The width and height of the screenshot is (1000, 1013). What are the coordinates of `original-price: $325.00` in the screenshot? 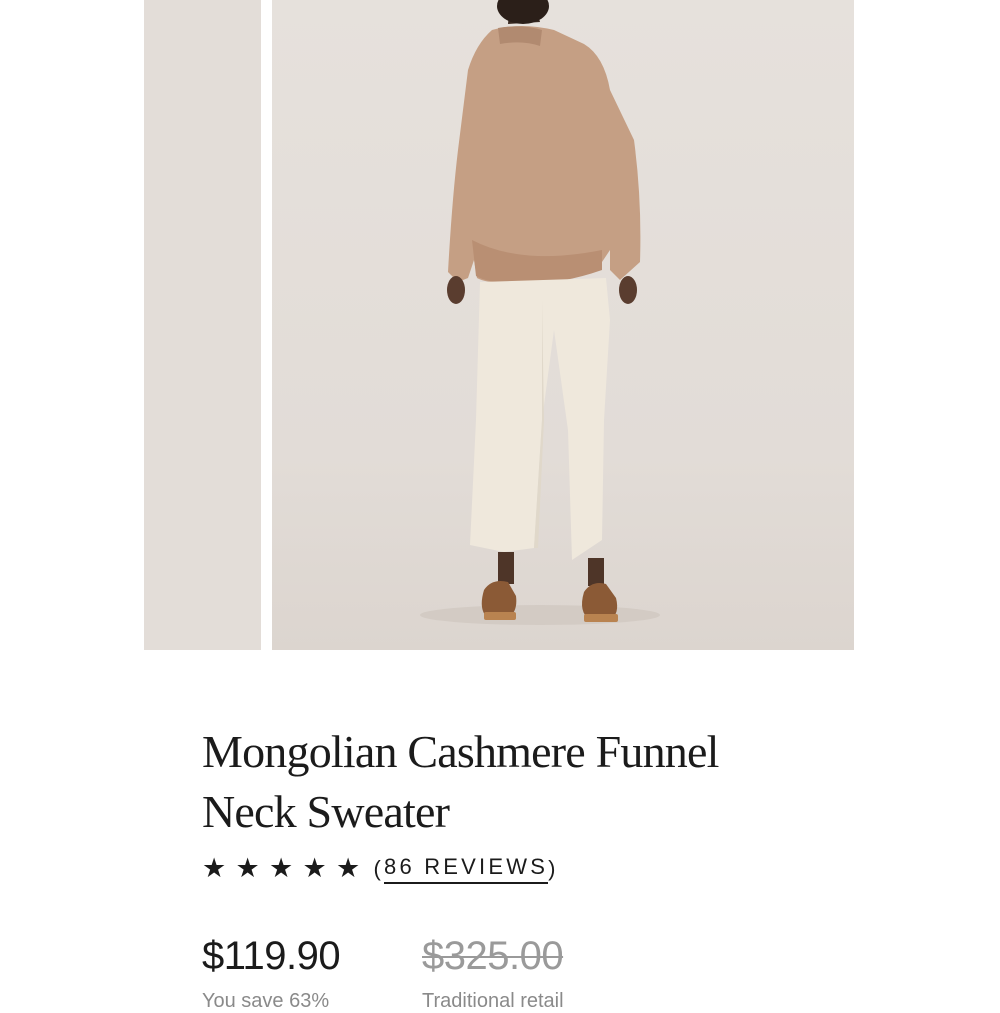 It's located at (493, 956).